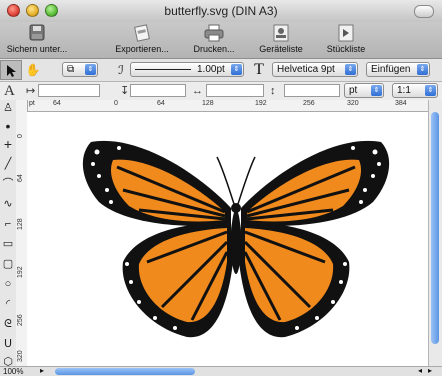 Image resolution: width=442 pixels, height=376 pixels. I want to click on crosshair-icon: +, so click(8, 144).